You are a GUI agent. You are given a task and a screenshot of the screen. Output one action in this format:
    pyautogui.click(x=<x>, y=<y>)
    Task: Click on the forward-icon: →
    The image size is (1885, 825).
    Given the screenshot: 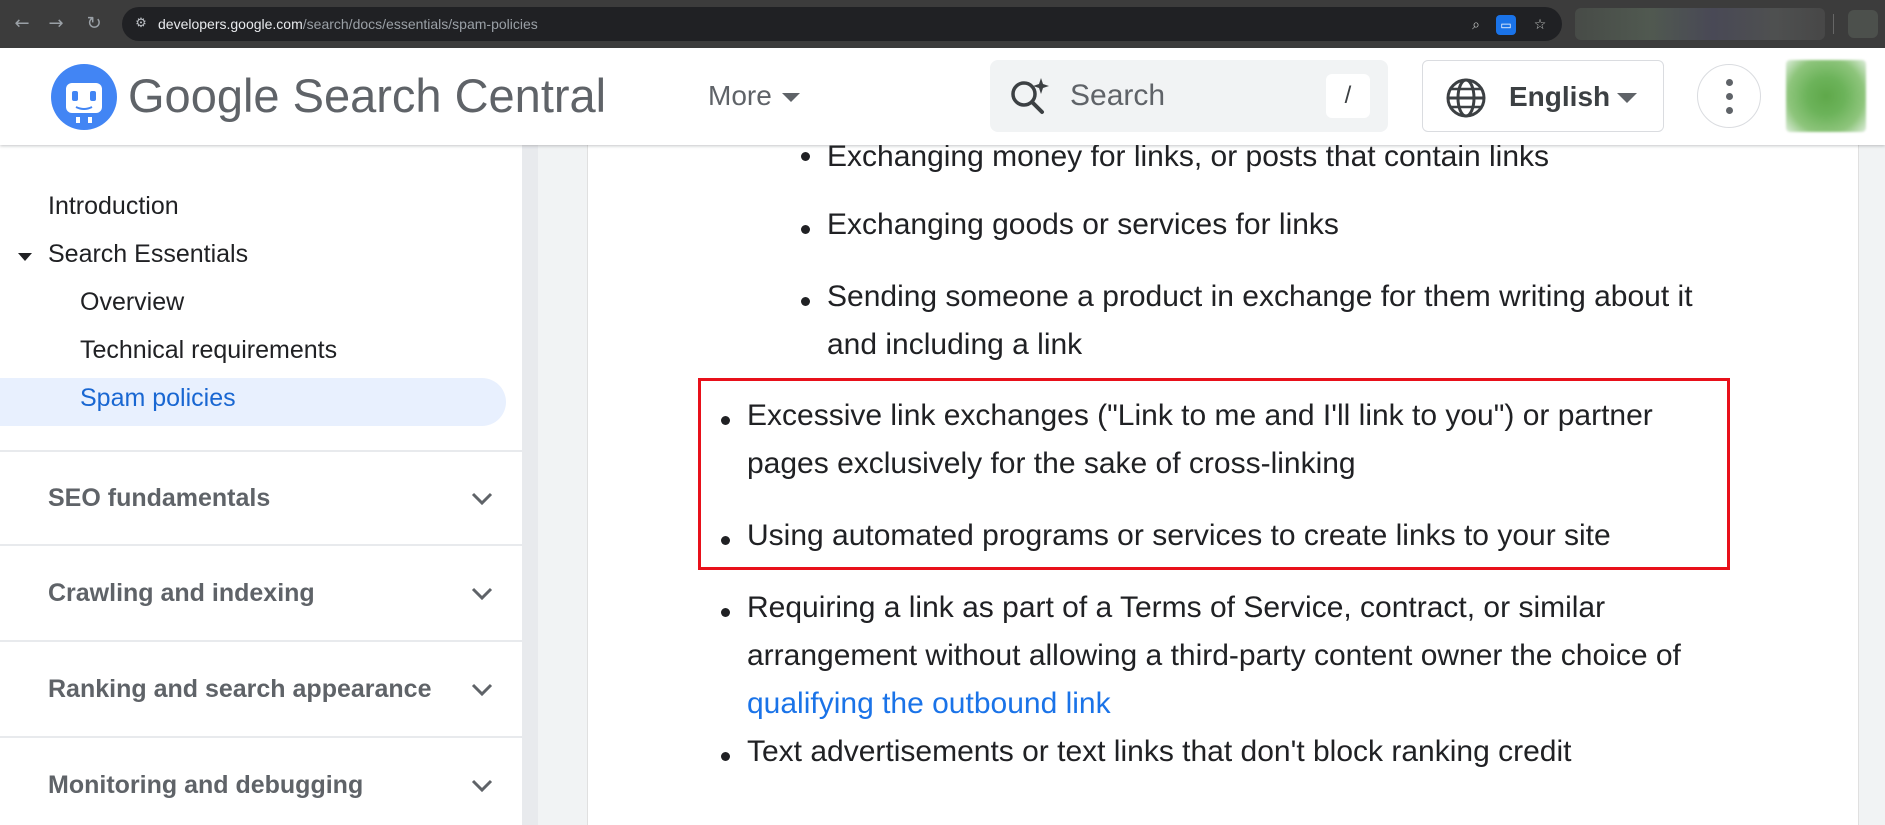 What is the action you would take?
    pyautogui.click(x=56, y=24)
    